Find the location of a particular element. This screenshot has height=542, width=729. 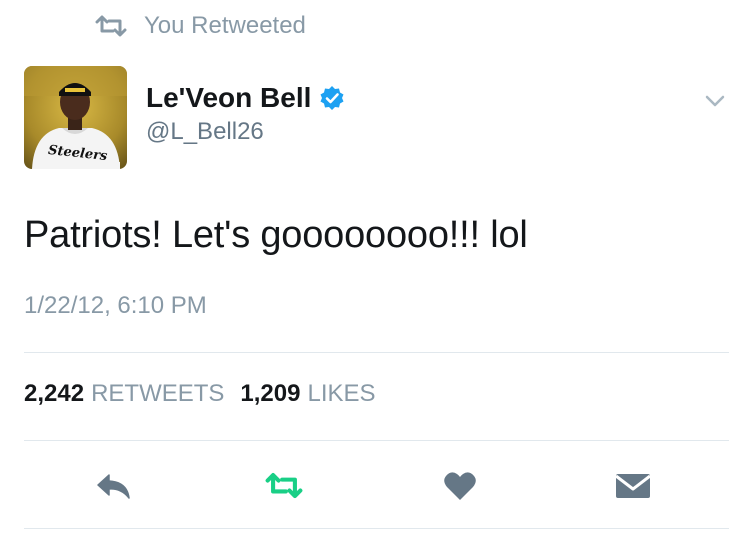

tweet-stats: 2,242 RETWEETS 1,209 LIKES is located at coordinates (208, 394).